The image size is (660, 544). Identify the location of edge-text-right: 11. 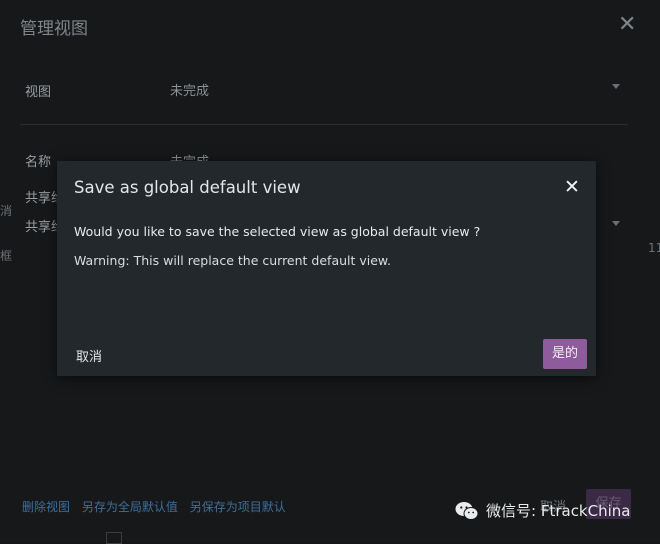
(654, 248).